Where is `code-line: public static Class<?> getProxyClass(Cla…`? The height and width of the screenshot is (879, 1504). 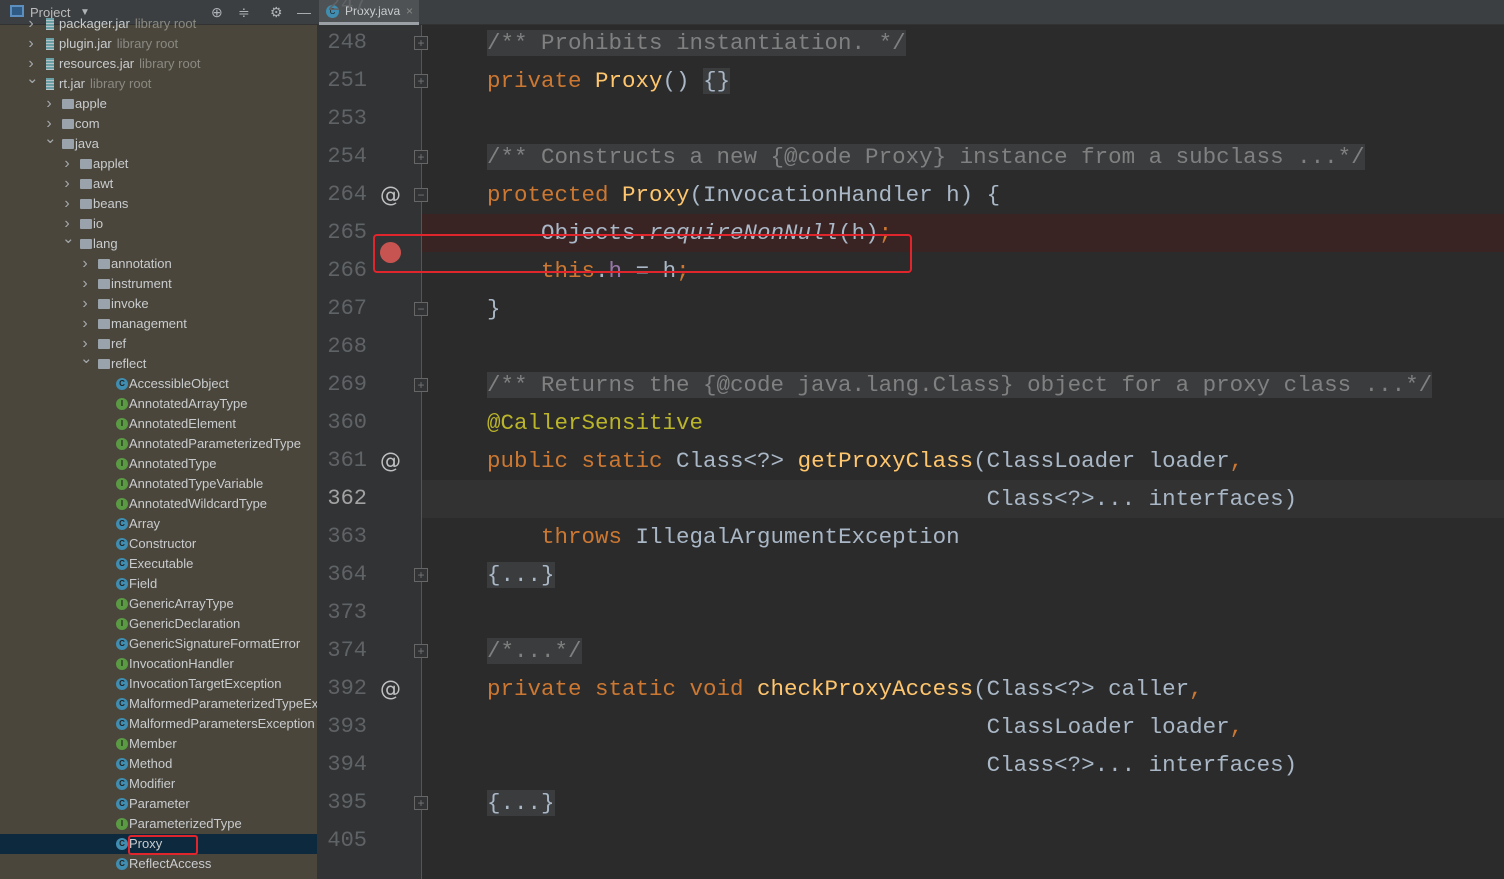
code-line: public static Class<?> getProxyClass(Cla… is located at coordinates (963, 461).